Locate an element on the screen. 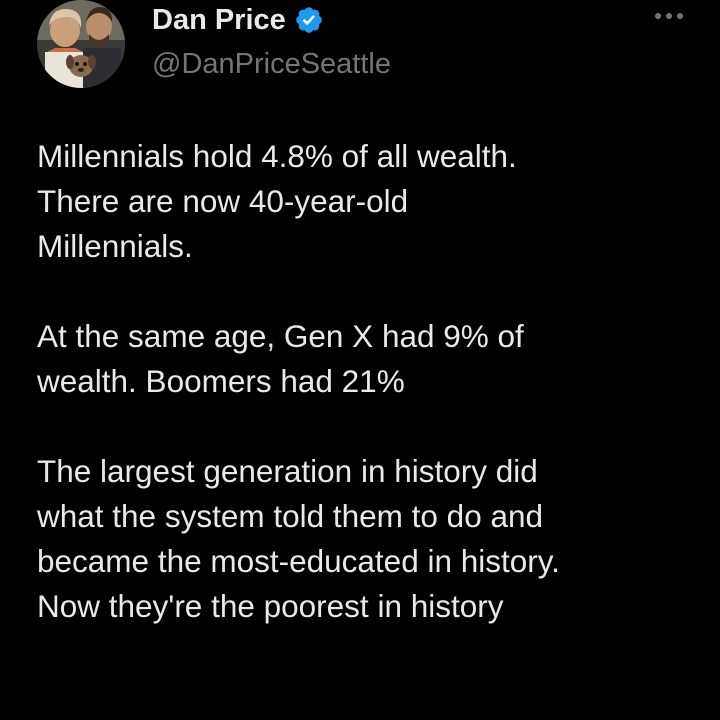 This screenshot has width=720, height=720. tweet-line: Millennials. is located at coordinates (115, 246).